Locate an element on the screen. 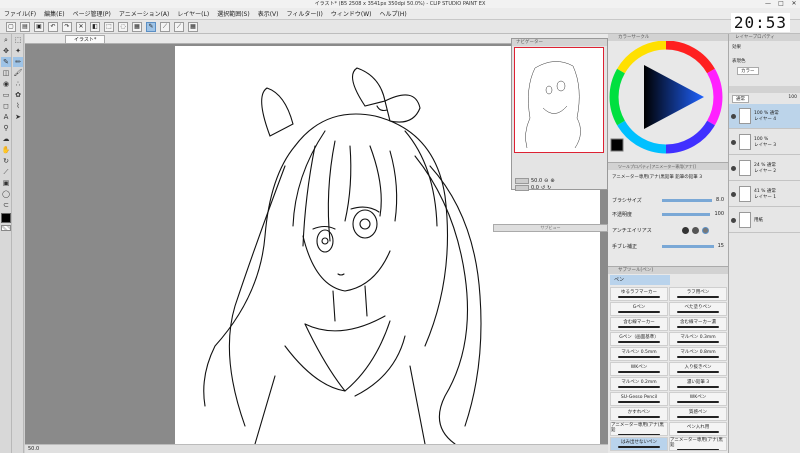 Image resolution: width=800 pixels, height=453 pixels. antialias-weak-icon is located at coordinates (695, 230).